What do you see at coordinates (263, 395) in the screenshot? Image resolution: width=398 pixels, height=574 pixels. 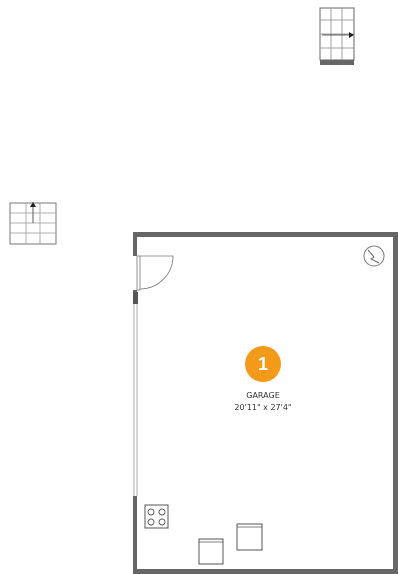 I see `room-name: GARAGE` at bounding box center [263, 395].